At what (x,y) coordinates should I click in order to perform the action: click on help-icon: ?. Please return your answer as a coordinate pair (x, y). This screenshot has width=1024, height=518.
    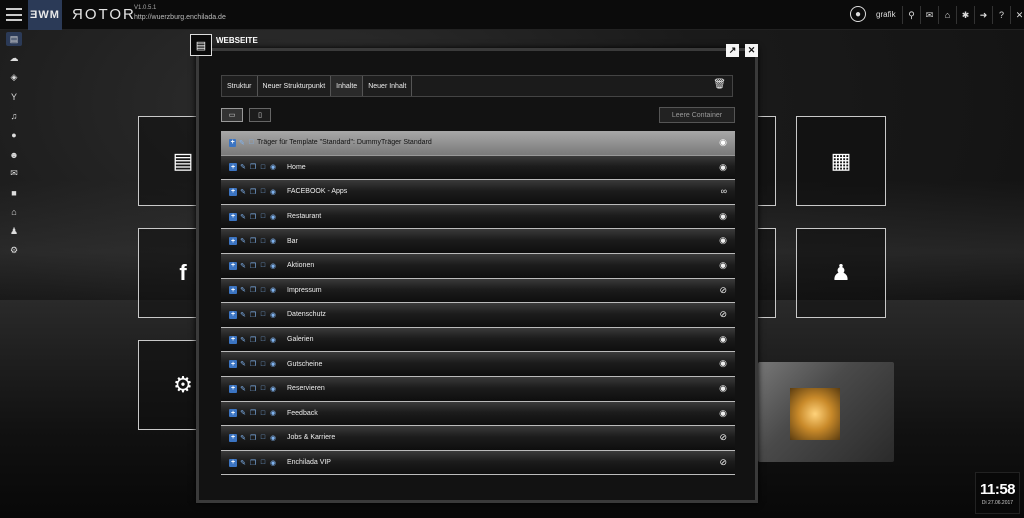
    Looking at the image, I should click on (1001, 15).